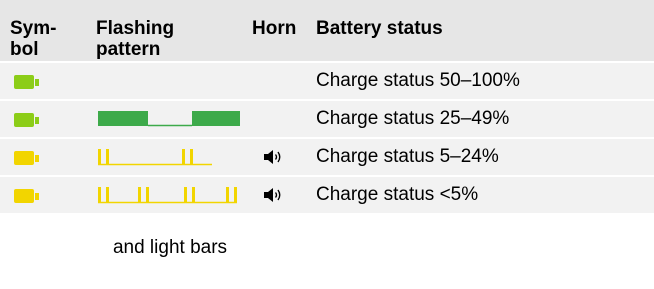  What do you see at coordinates (413, 118) in the screenshot?
I see `battery-status-label: Charge status 25–49%` at bounding box center [413, 118].